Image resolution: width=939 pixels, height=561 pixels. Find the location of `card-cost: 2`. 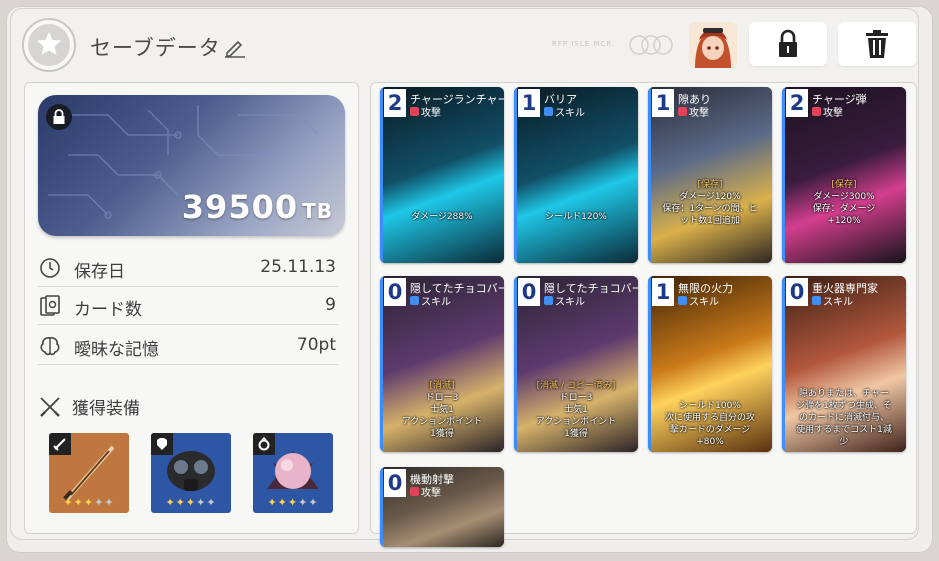

card-cost: 2 is located at coordinates (395, 103).